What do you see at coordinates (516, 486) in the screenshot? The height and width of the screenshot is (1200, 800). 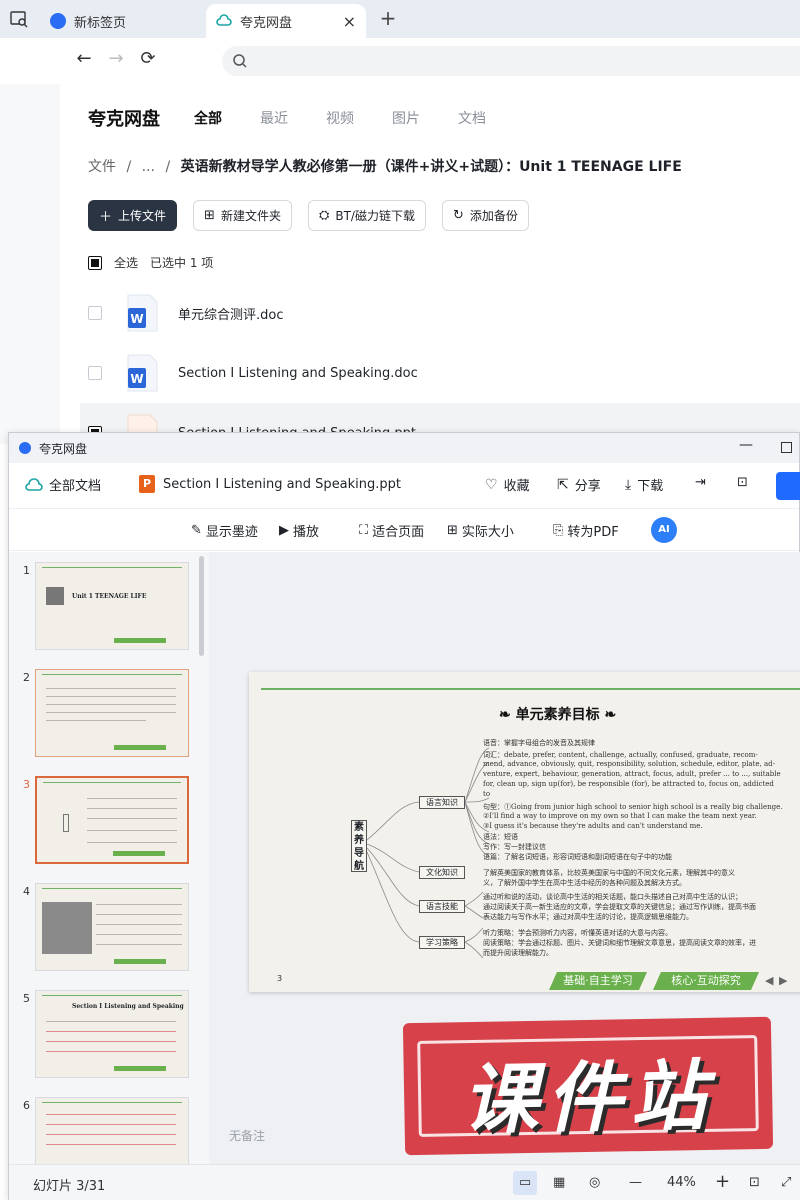 I see `favorite-label: 收藏` at bounding box center [516, 486].